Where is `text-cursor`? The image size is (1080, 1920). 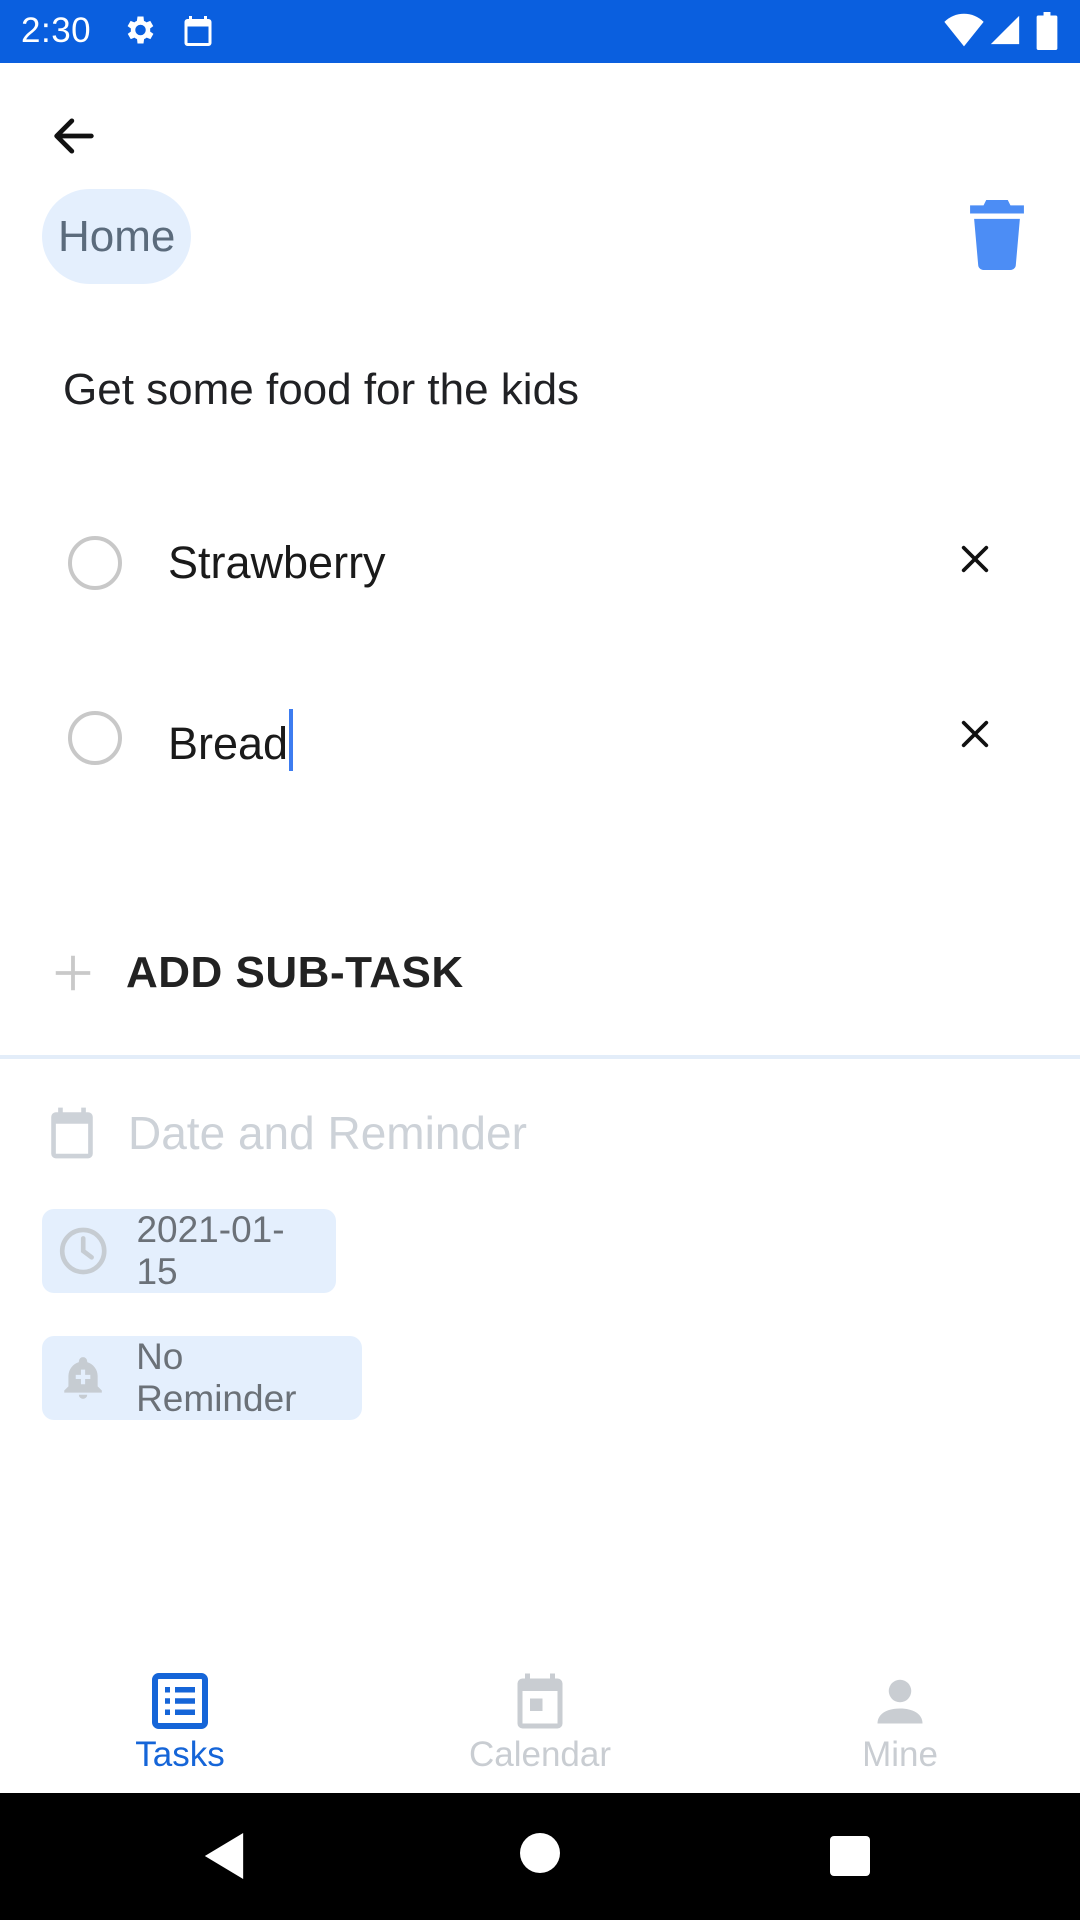 text-cursor is located at coordinates (291, 740).